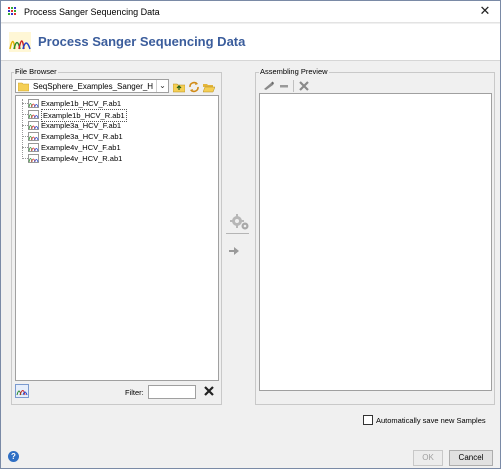  Describe the element at coordinates (284, 86) in the screenshot. I see `minus-icon` at that location.